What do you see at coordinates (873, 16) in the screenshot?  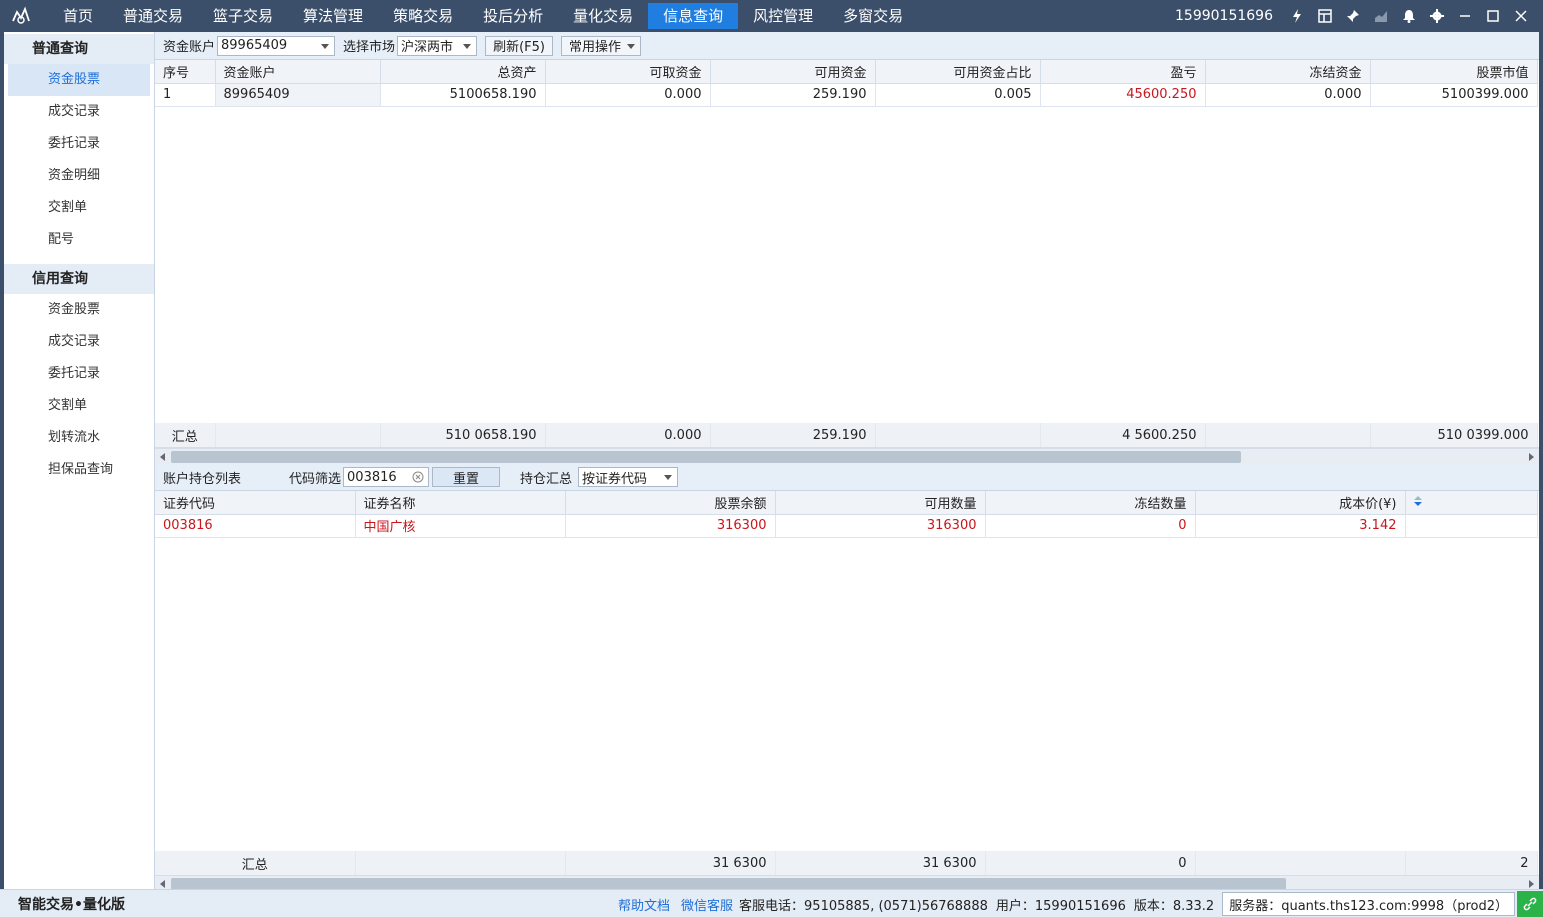 I see `nav-item-9: 多窗交易` at bounding box center [873, 16].